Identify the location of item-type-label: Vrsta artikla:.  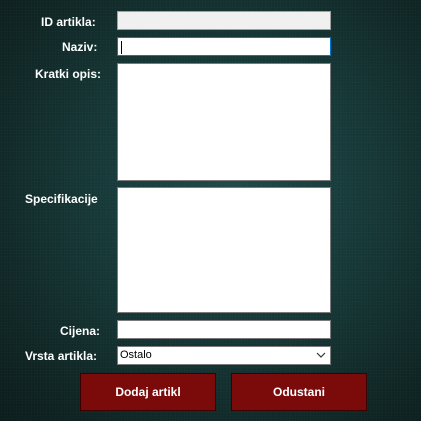
(61, 356).